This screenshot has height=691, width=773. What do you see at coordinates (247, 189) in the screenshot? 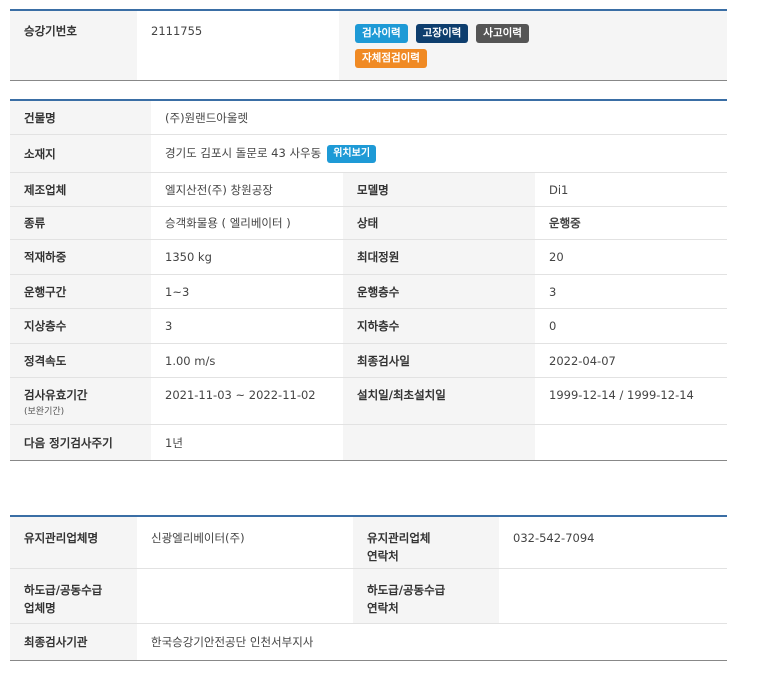
I see `manufacturer-value: 엘지산전(주) 창원공장` at bounding box center [247, 189].